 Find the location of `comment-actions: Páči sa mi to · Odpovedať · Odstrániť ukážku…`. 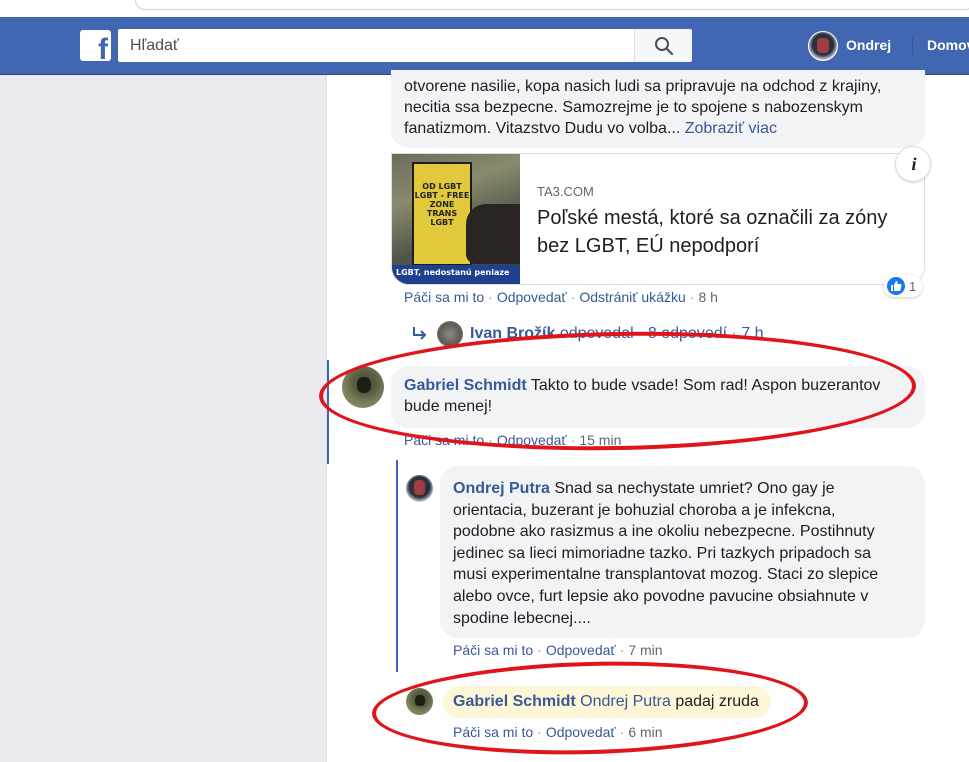

comment-actions: Páči sa mi to · Odpovedať · Odstrániť ukážku… is located at coordinates (561, 297).